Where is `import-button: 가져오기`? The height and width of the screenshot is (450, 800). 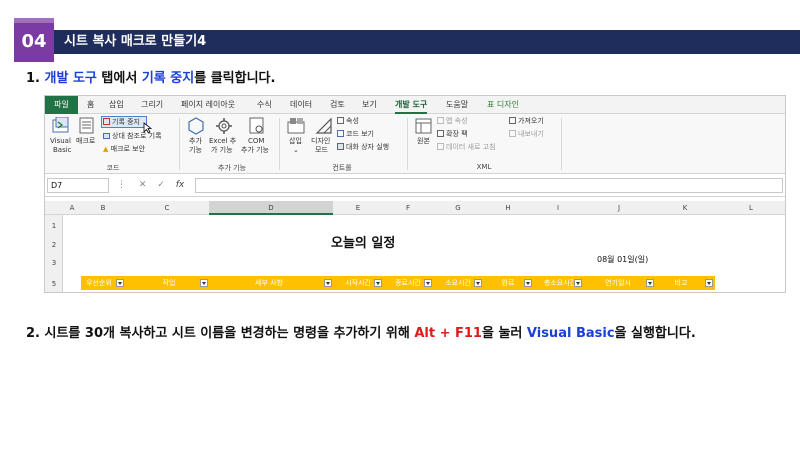
import-button: 가져오기 is located at coordinates (526, 121).